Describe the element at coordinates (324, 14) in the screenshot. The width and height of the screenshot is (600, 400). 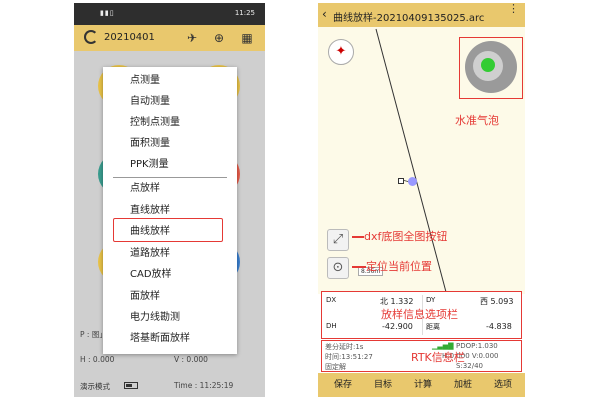
I see `back-arrow-icon: ‹` at that location.